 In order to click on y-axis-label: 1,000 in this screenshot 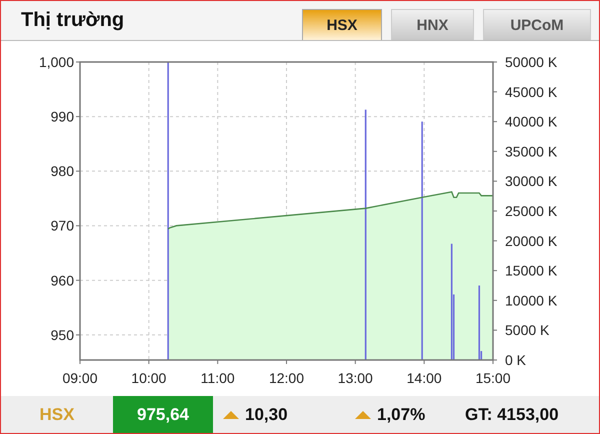, I will do `click(56, 62)`.